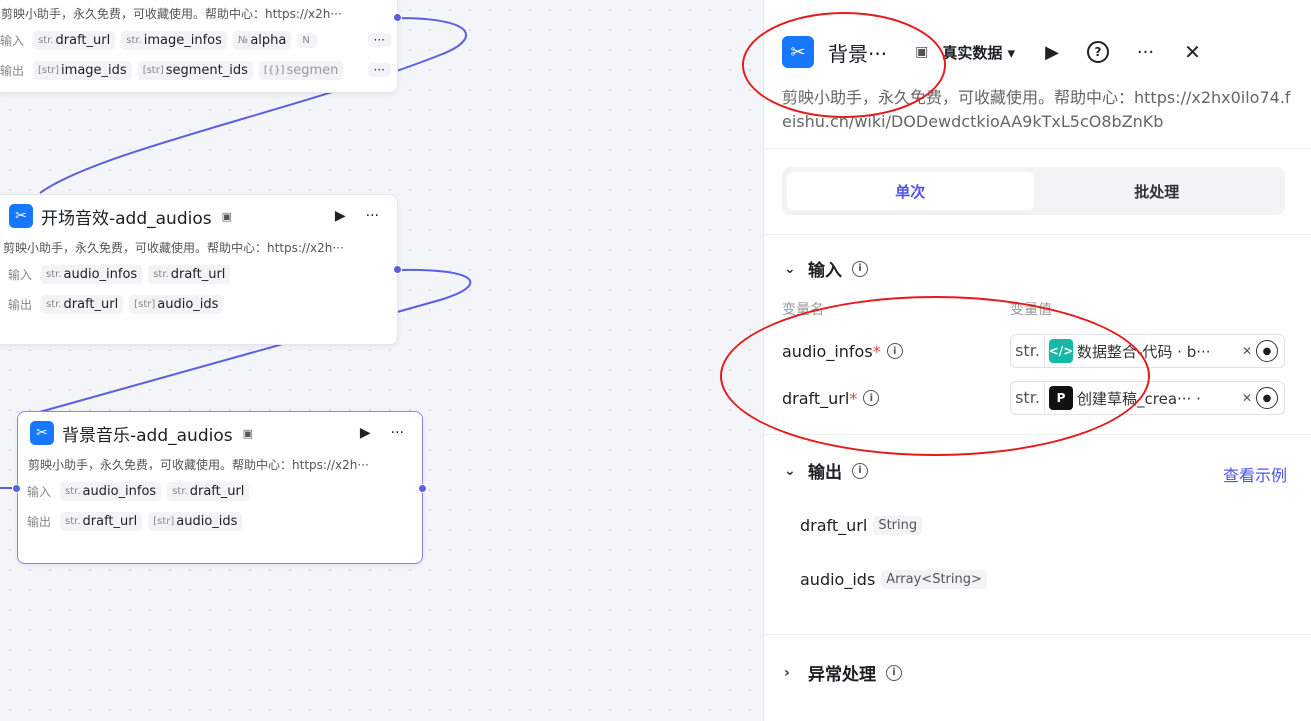 The image size is (1311, 721). I want to click on more-outputs-button: ···, so click(379, 70).